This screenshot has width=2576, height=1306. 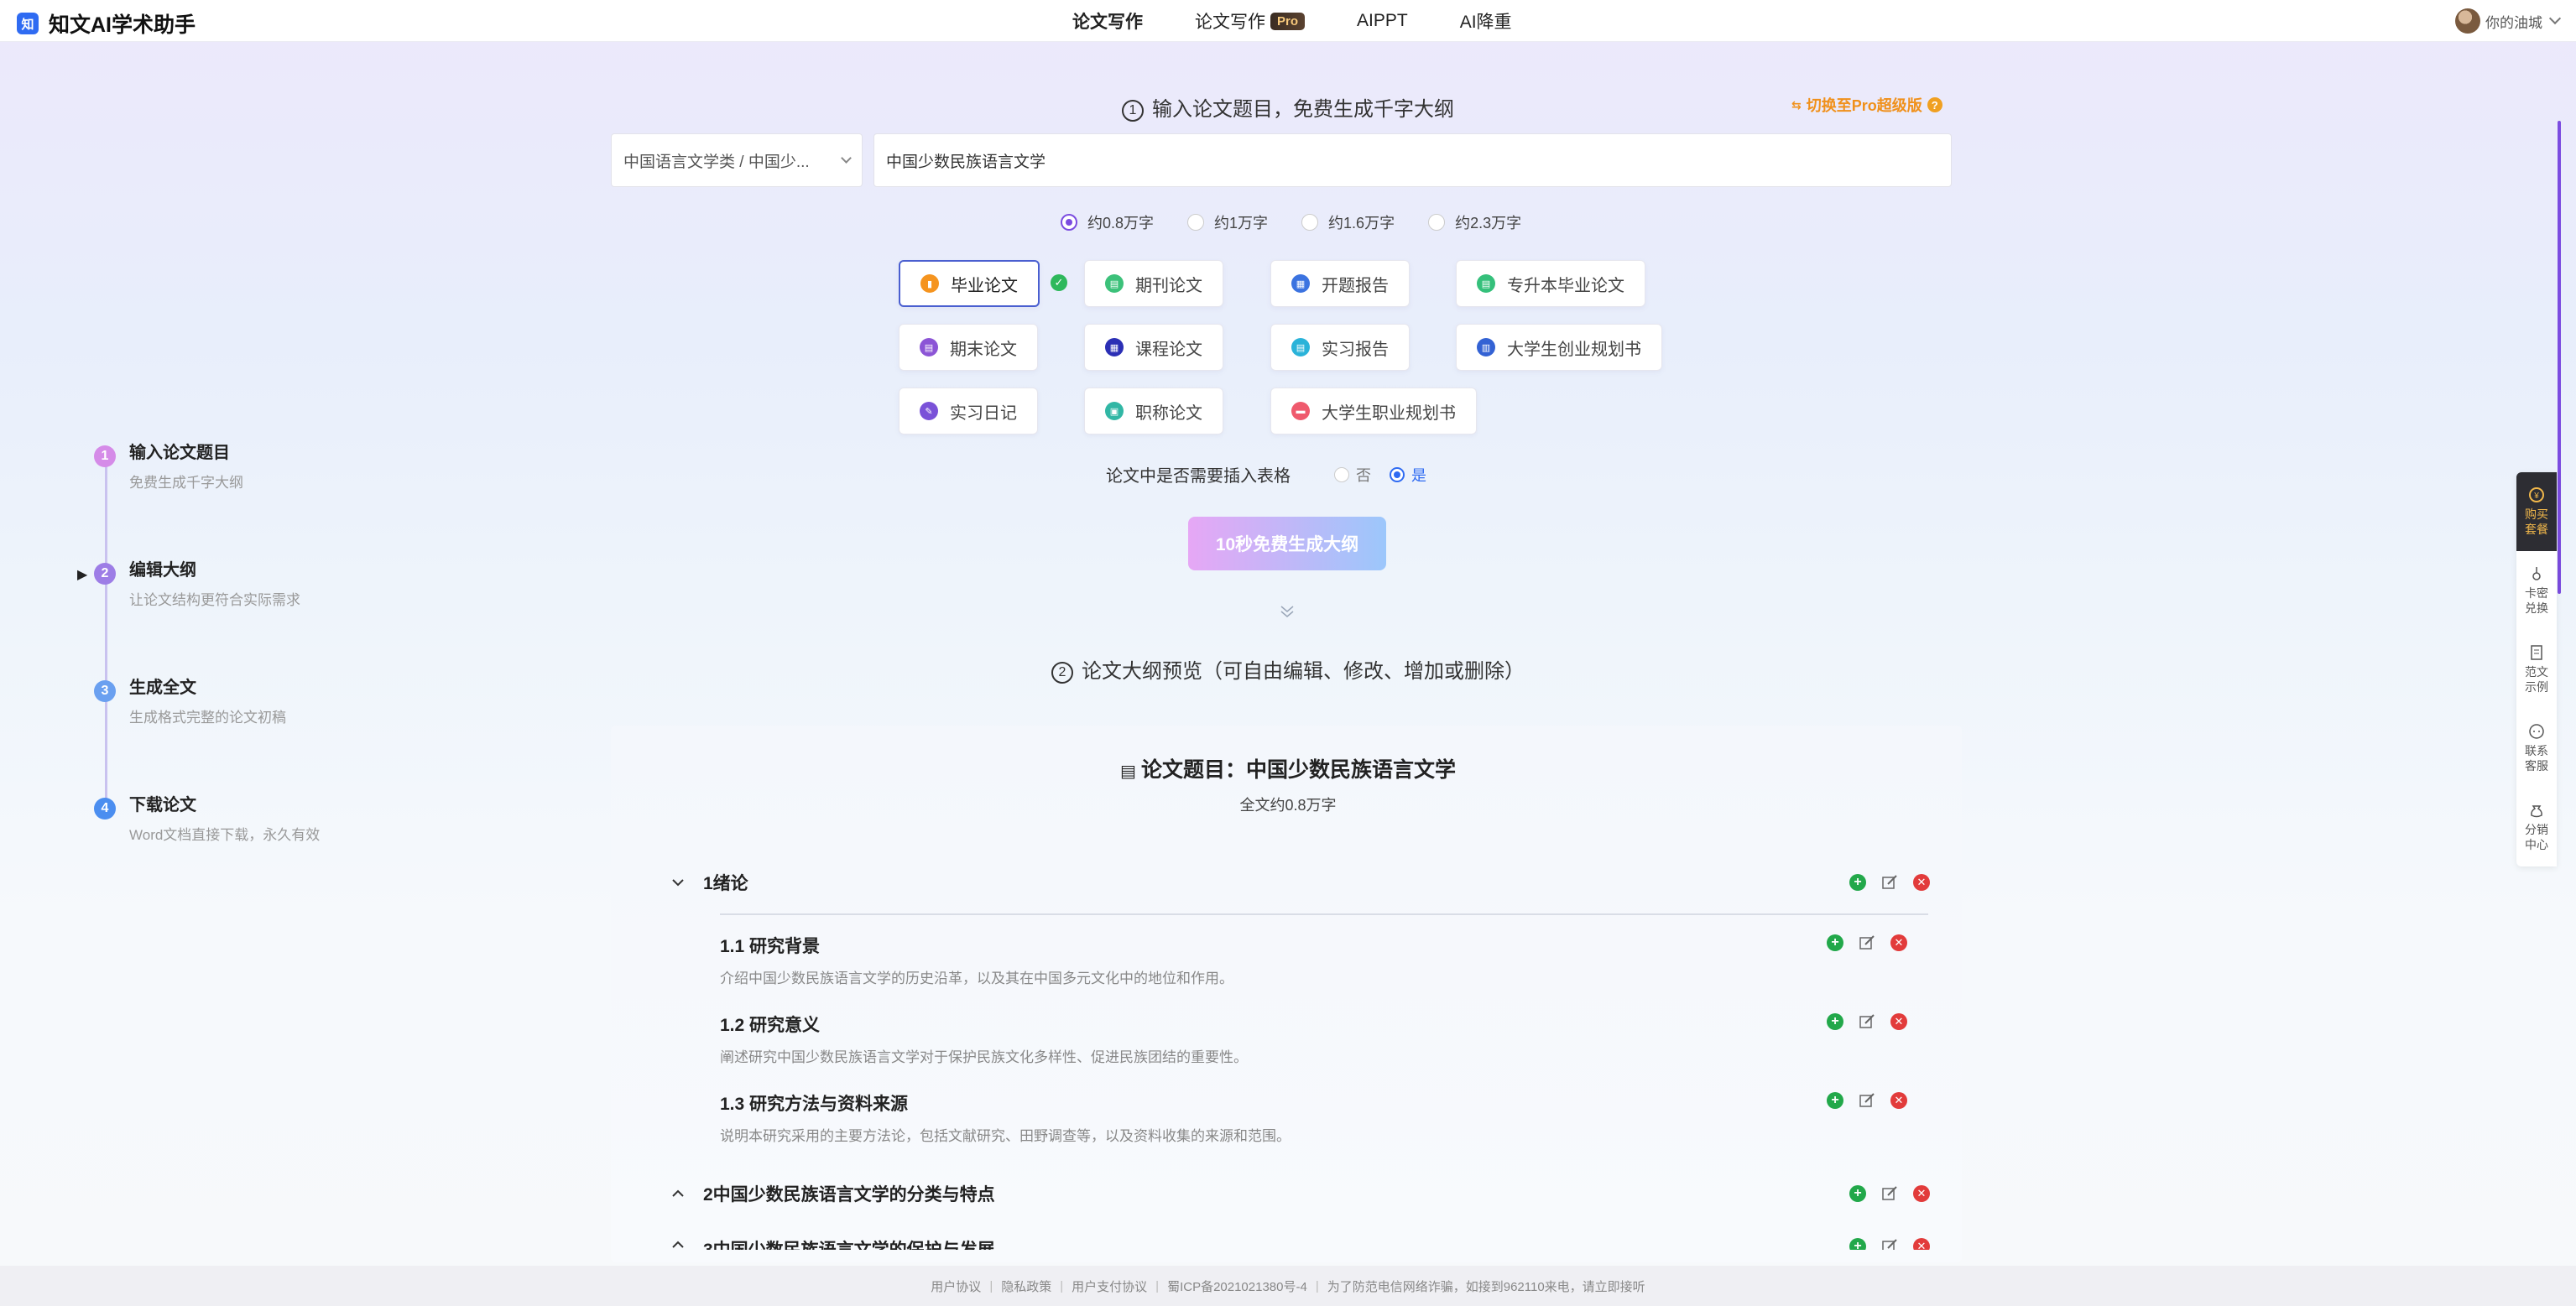 I want to click on section-title: 1.3 研究方法与资料来源, so click(x=814, y=1103).